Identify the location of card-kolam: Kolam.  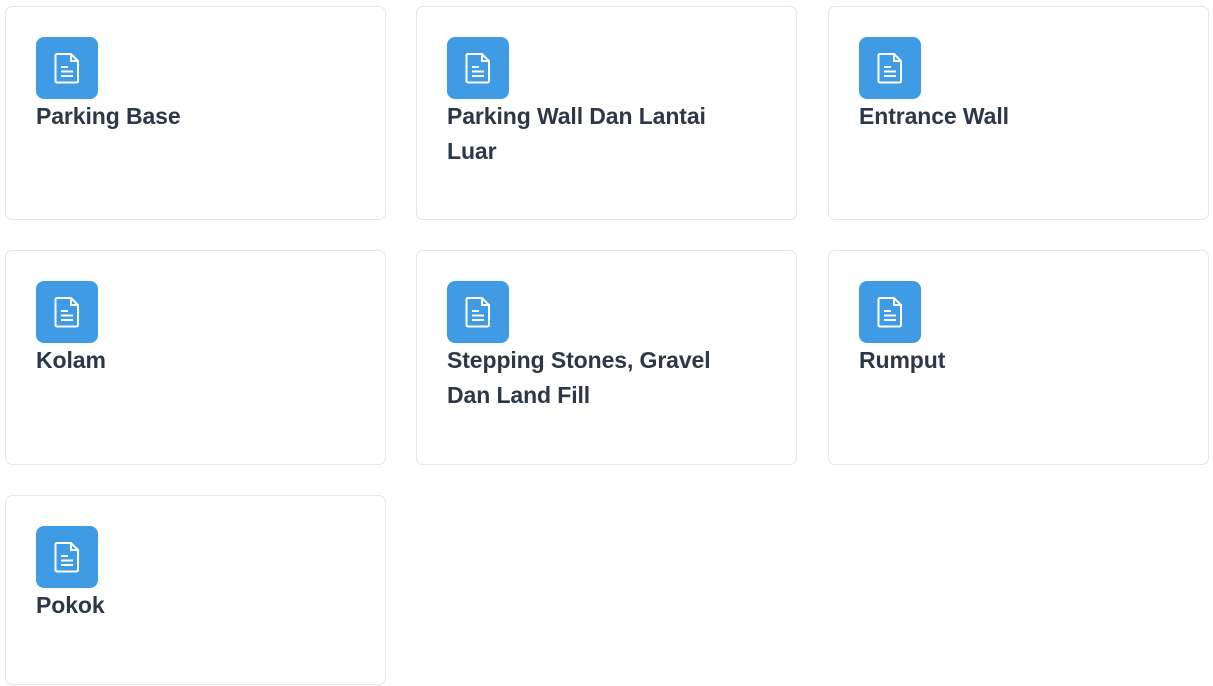
(195, 357).